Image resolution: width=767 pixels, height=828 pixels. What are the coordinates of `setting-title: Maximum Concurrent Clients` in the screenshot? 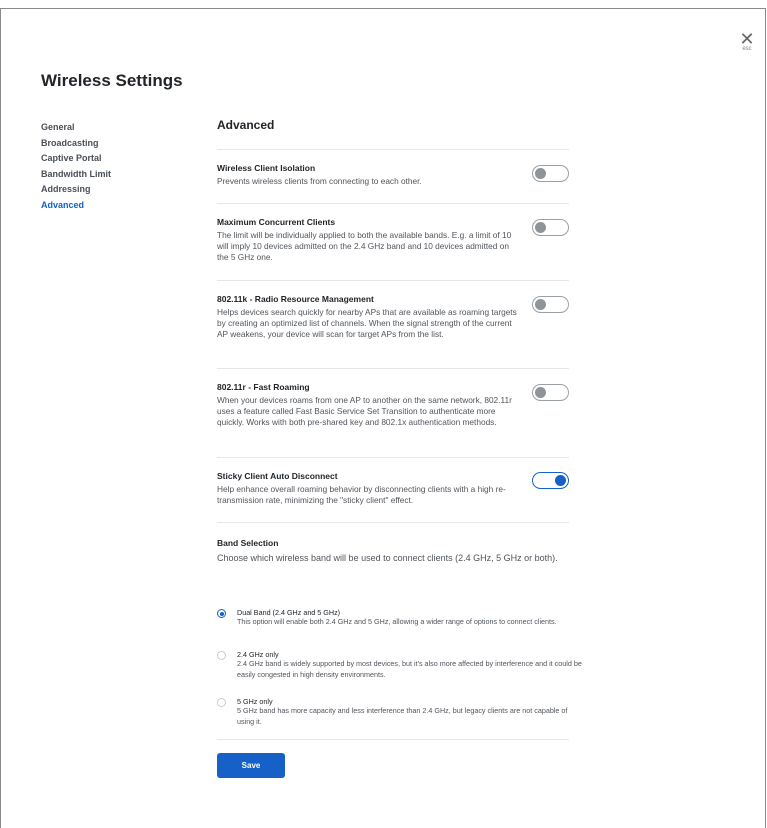 It's located at (276, 222).